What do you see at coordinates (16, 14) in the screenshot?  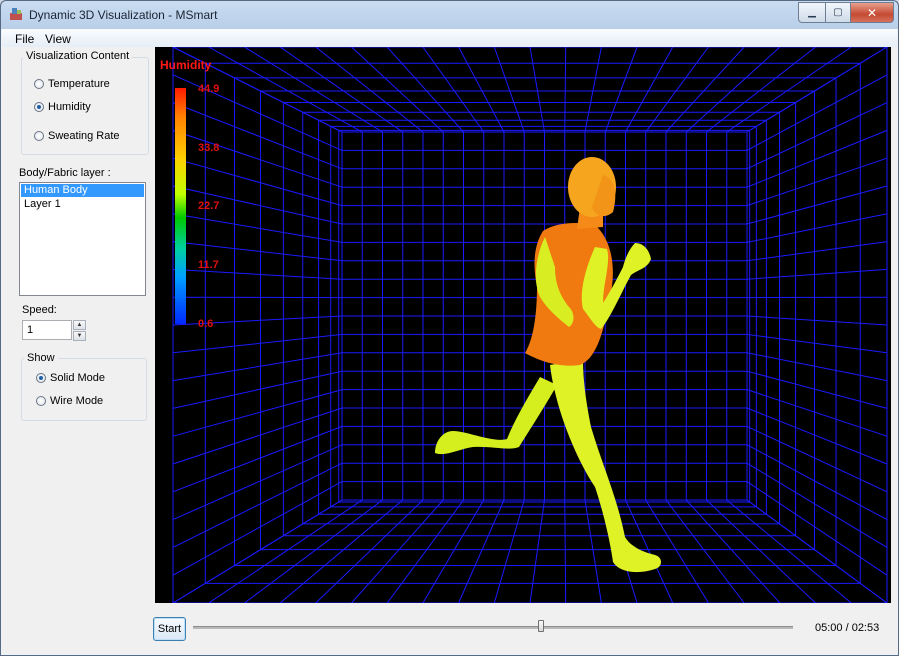 I see `app-icon` at bounding box center [16, 14].